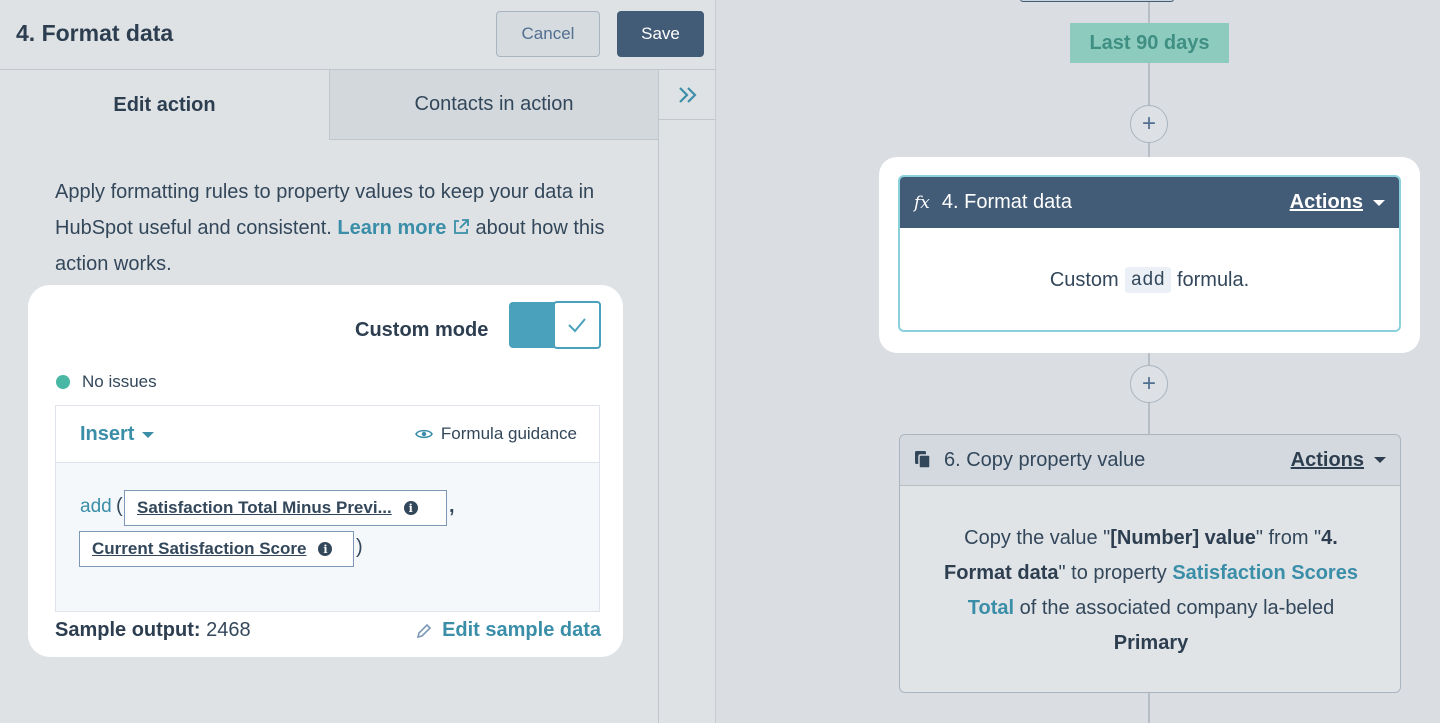 This screenshot has height=723, width=1440. Describe the element at coordinates (327, 434) in the screenshot. I see `editor-toolbar: Insert Formula guidance` at that location.